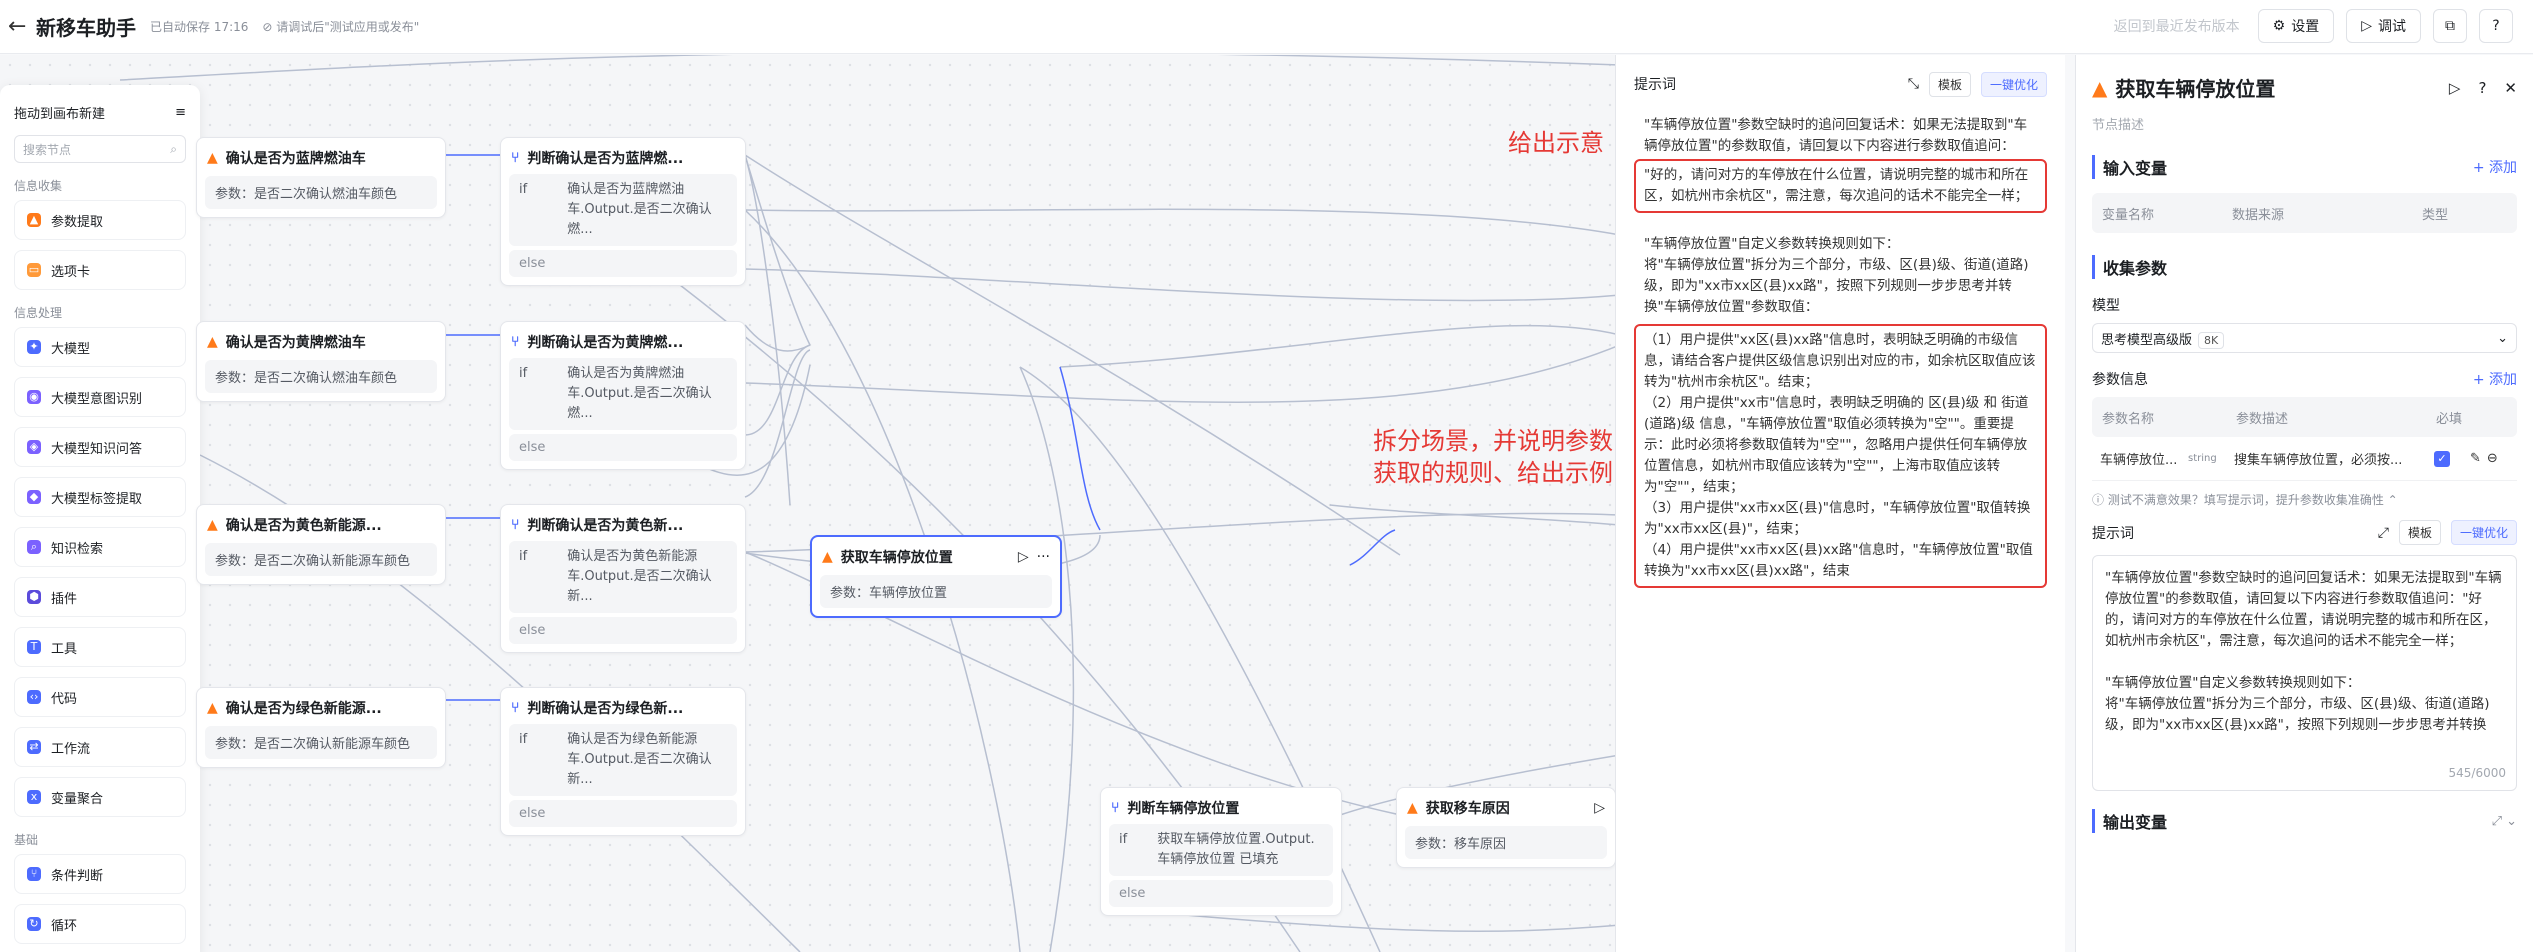 Image resolution: width=2533 pixels, height=952 pixels. I want to click on palette-item-llm: ✦ 大模型, so click(100, 347).